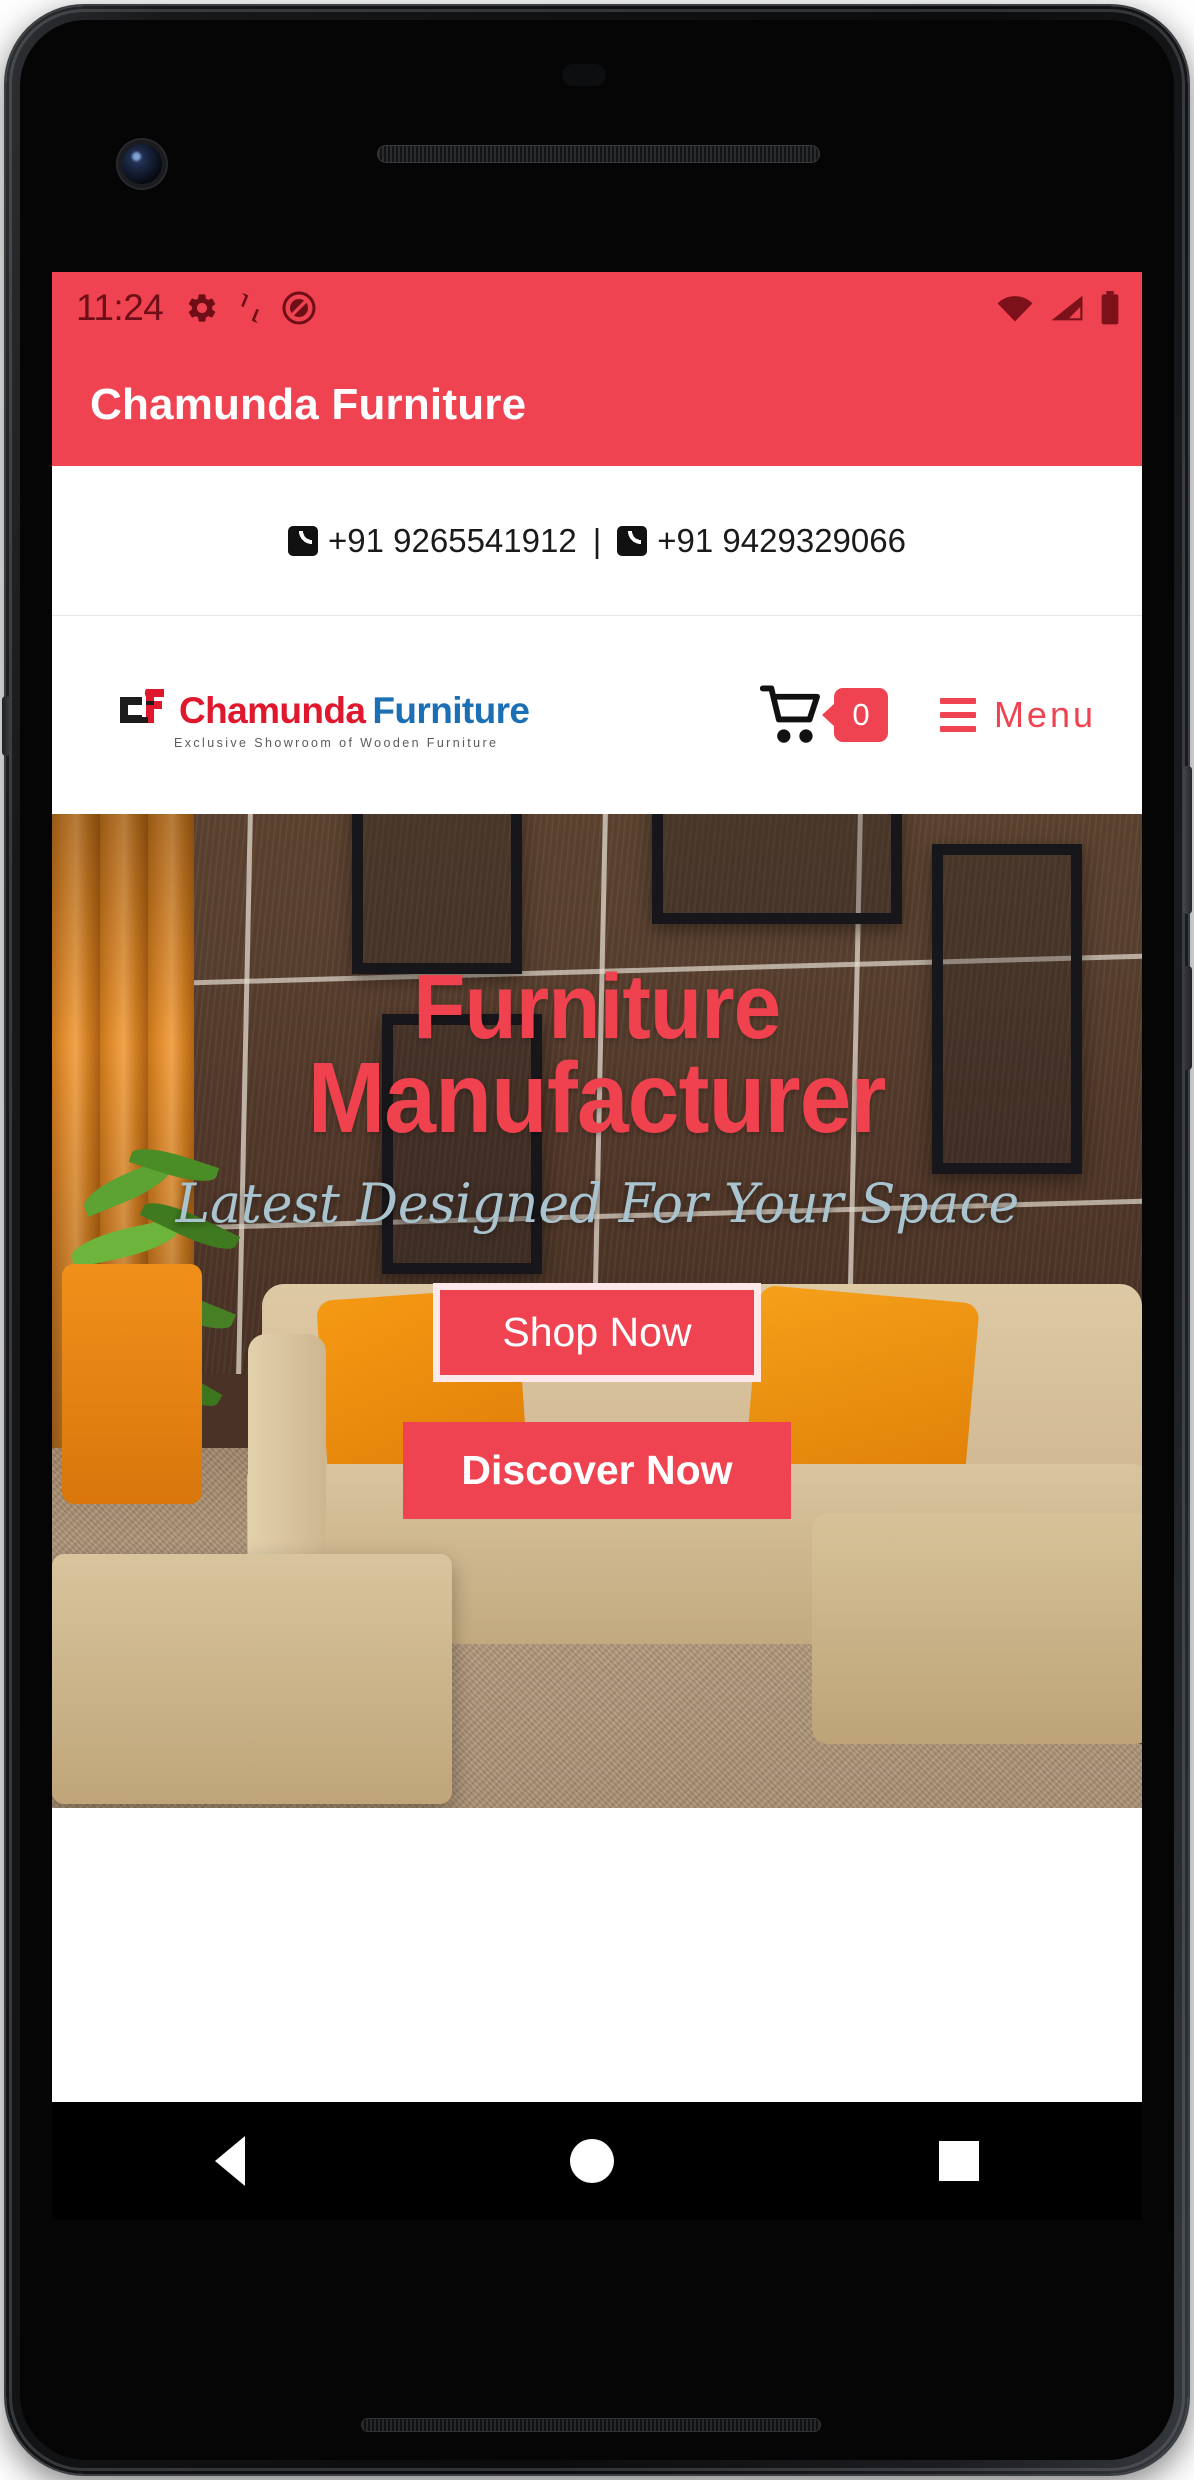 The image size is (1194, 2480). I want to click on status-bar-left-icons, so click(251, 308).